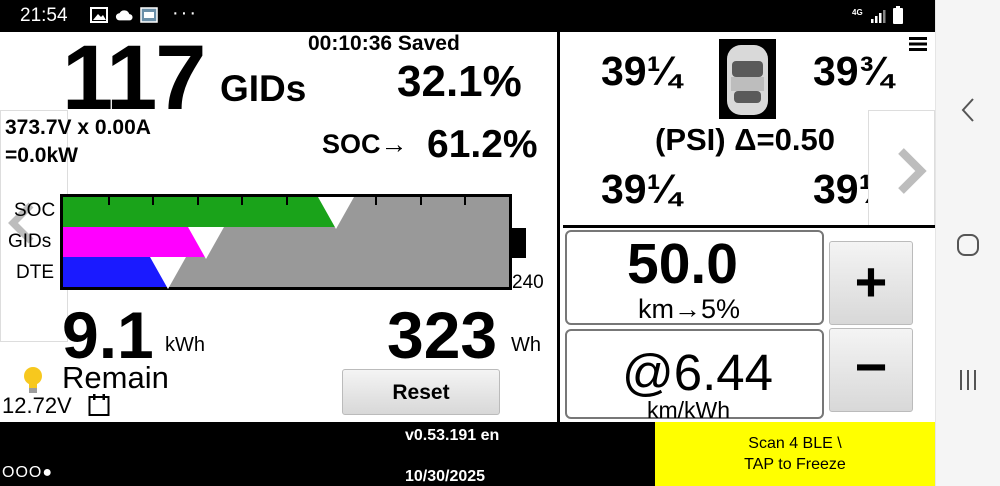 This screenshot has height=486, width=1000. I want to click on aux-voltage: 12.72V, so click(37, 405).